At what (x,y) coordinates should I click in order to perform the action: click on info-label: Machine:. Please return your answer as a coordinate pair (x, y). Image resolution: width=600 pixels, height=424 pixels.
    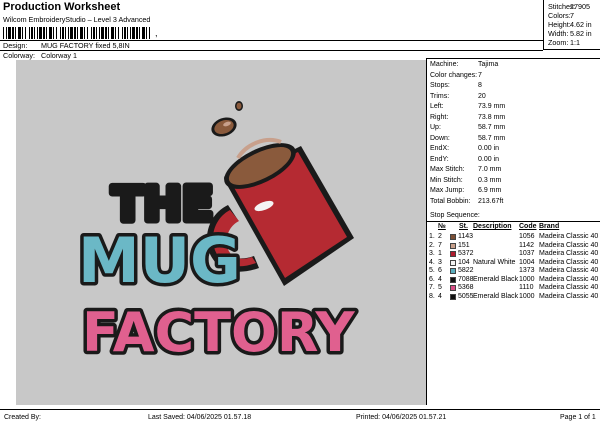
    Looking at the image, I should click on (444, 64).